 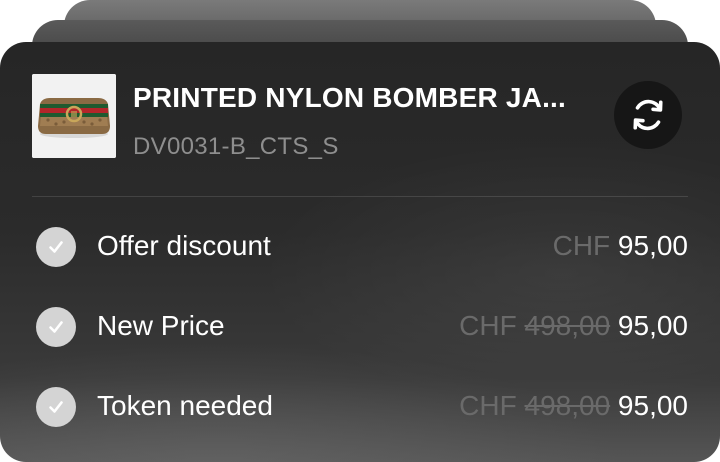 What do you see at coordinates (360, 407) in the screenshot?
I see `option-row-token-needed: Token needed CHF 498,00 95,00` at bounding box center [360, 407].